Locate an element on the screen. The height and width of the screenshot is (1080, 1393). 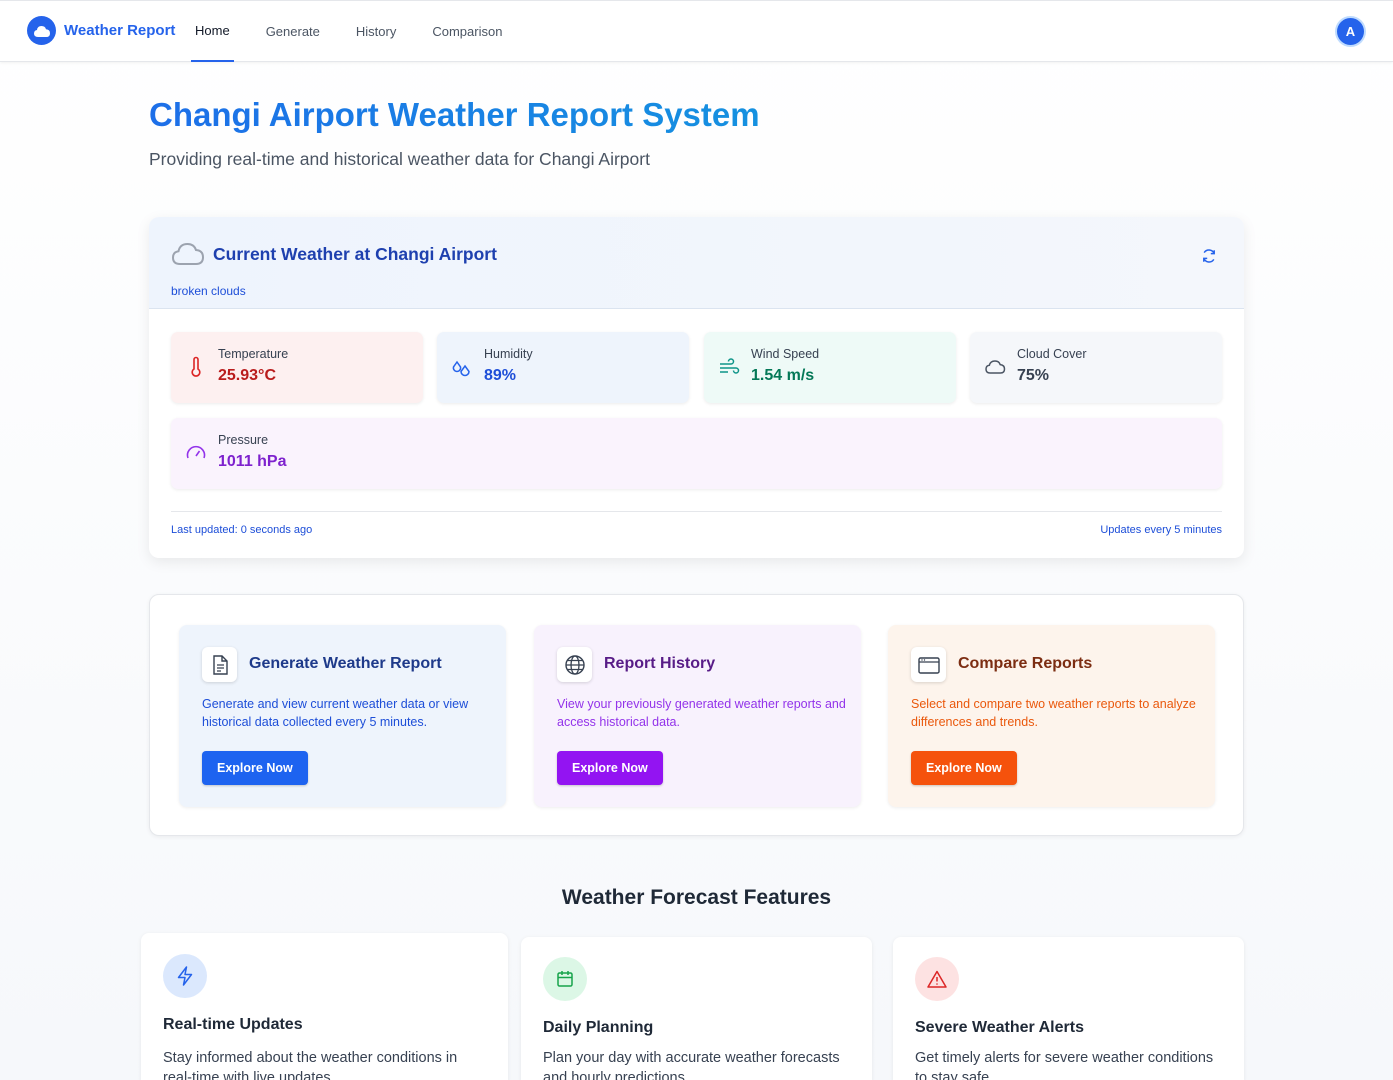
document-icon is located at coordinates (219, 664).